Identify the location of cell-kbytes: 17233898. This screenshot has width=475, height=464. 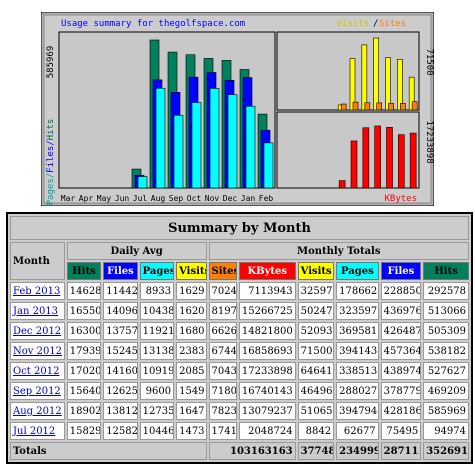
(267, 371).